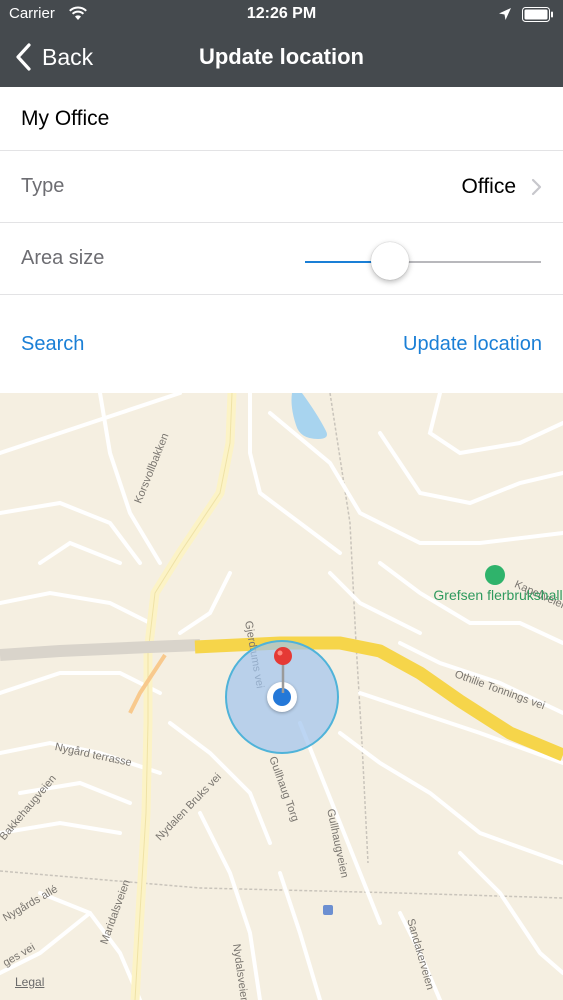  I want to click on location-name-field: My Office, so click(65, 119).